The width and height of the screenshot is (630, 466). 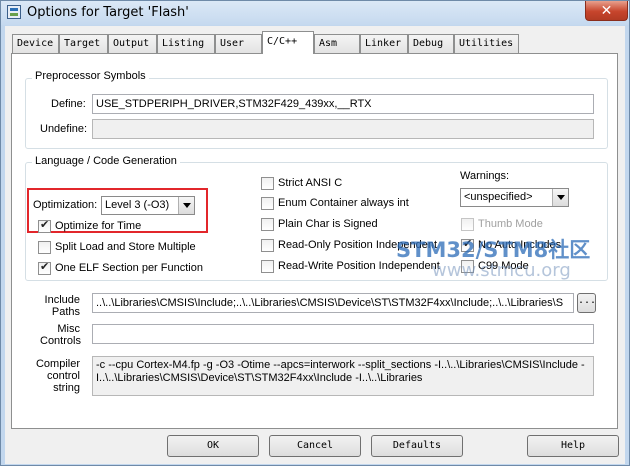 I want to click on warnings-label: Warnings:, so click(x=485, y=176).